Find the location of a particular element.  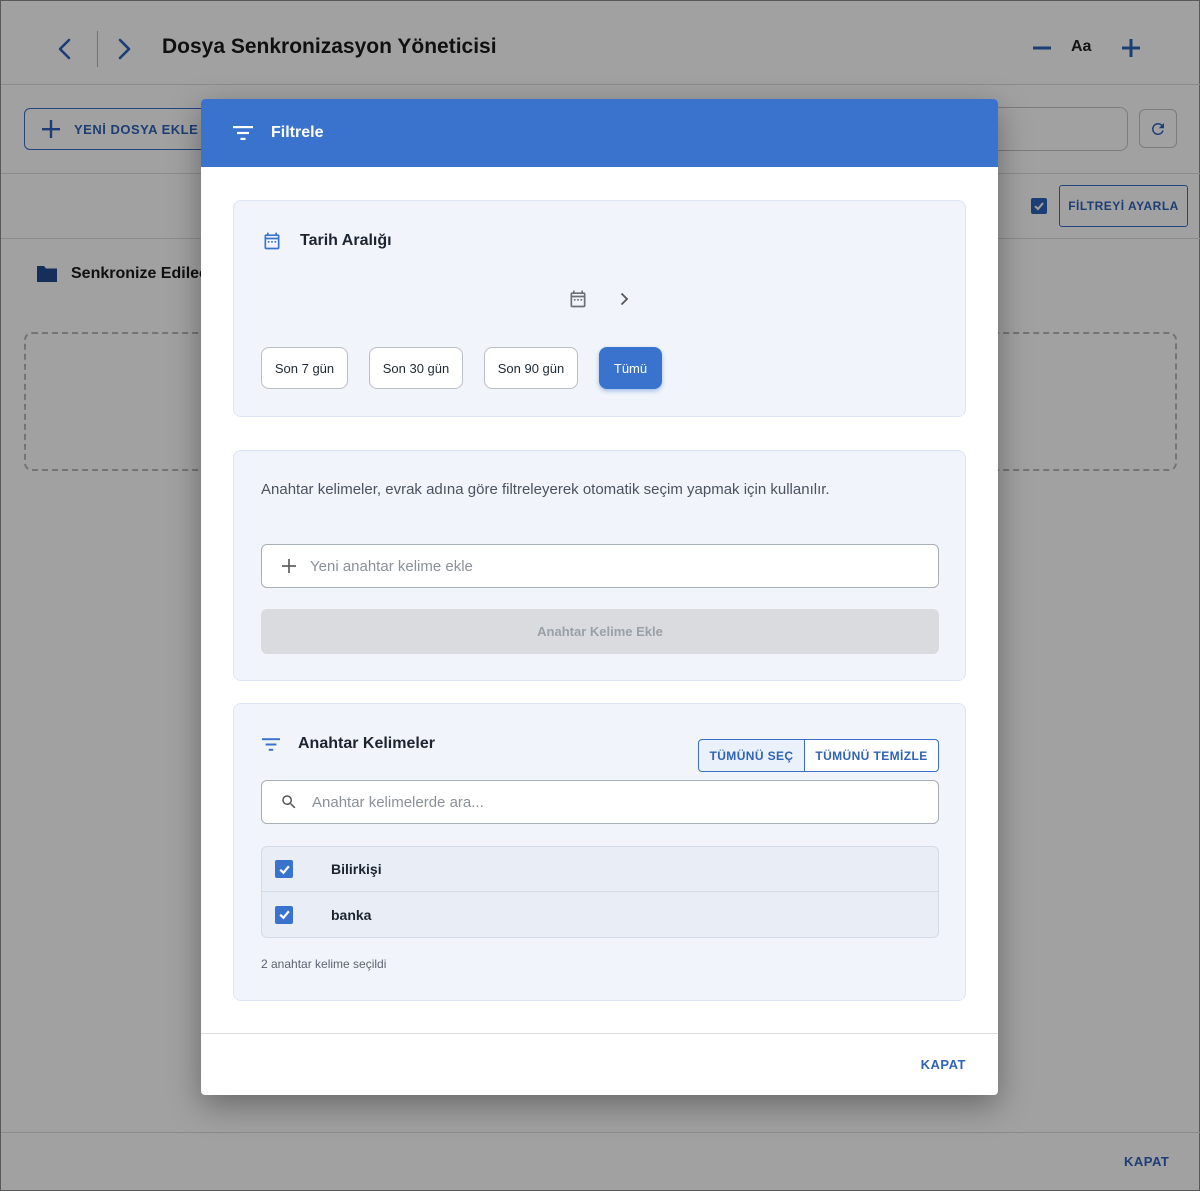

date-next-button is located at coordinates (624, 299).